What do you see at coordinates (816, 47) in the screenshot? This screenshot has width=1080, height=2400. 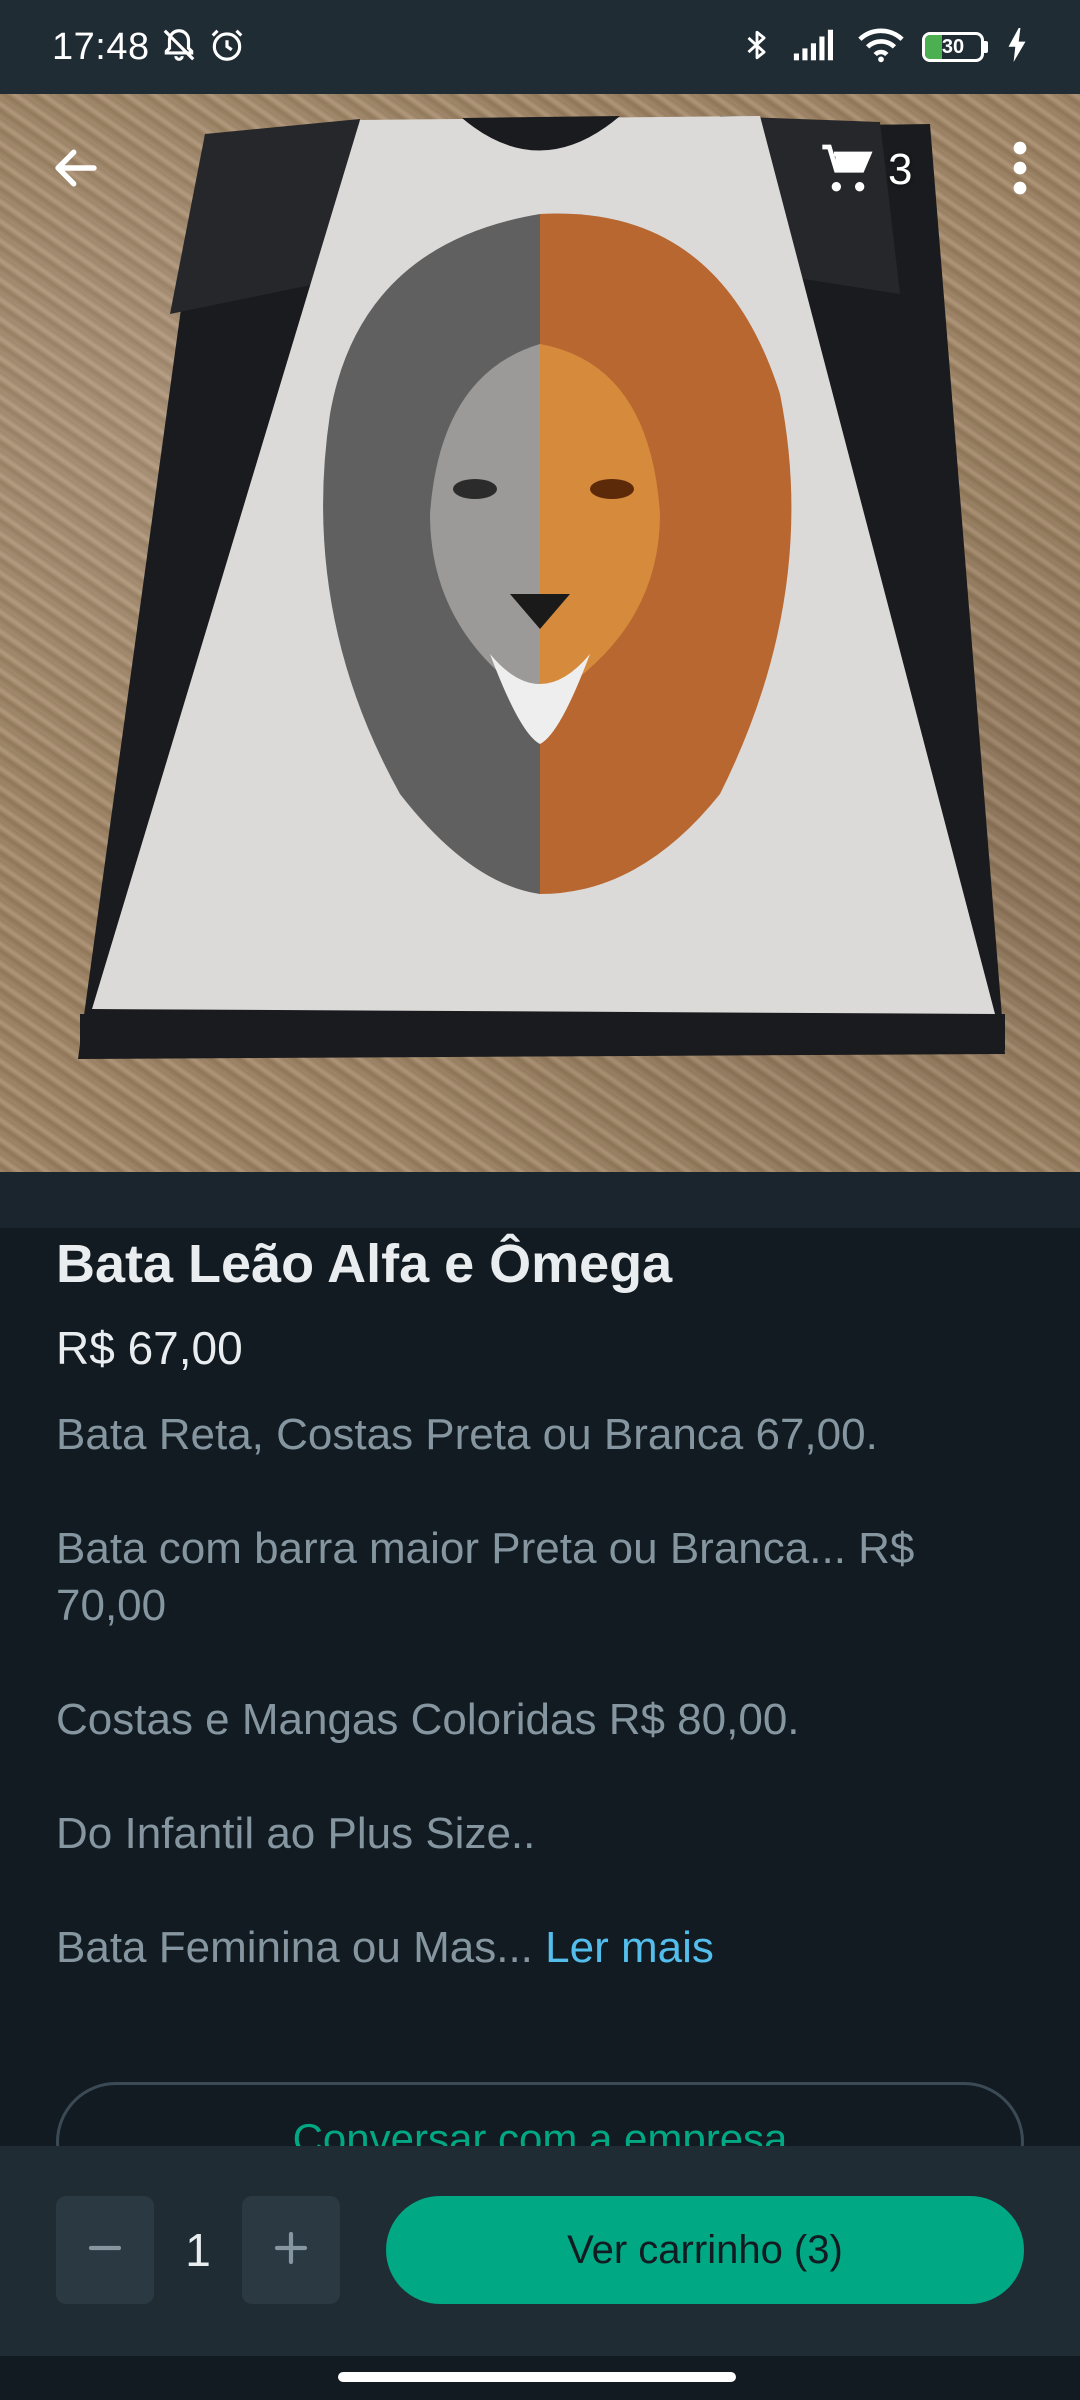 I see `signal-icon` at bounding box center [816, 47].